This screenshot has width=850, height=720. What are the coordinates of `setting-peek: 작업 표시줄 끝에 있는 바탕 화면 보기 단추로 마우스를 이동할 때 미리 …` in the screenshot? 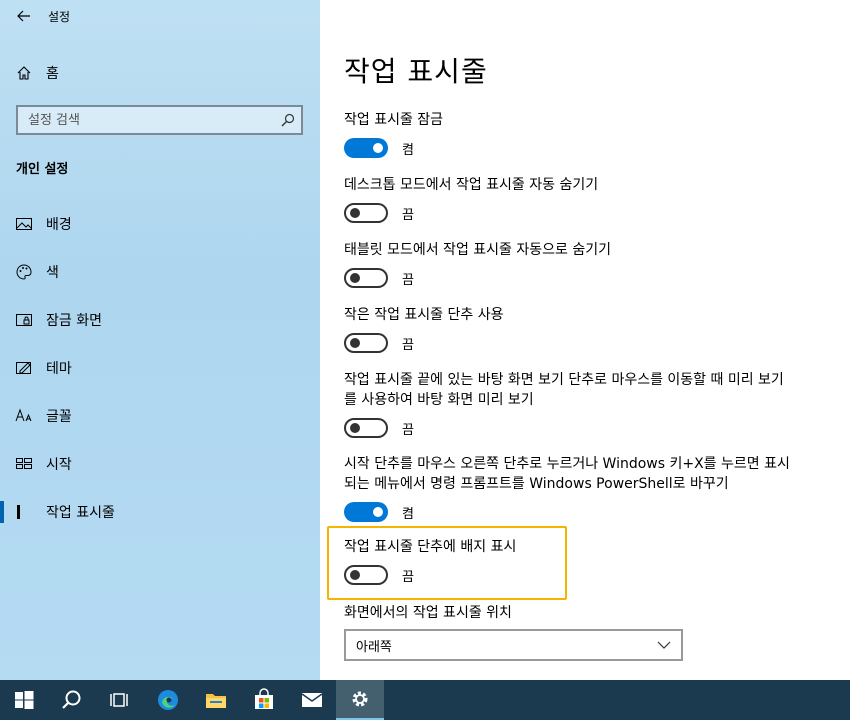 It's located at (569, 404).